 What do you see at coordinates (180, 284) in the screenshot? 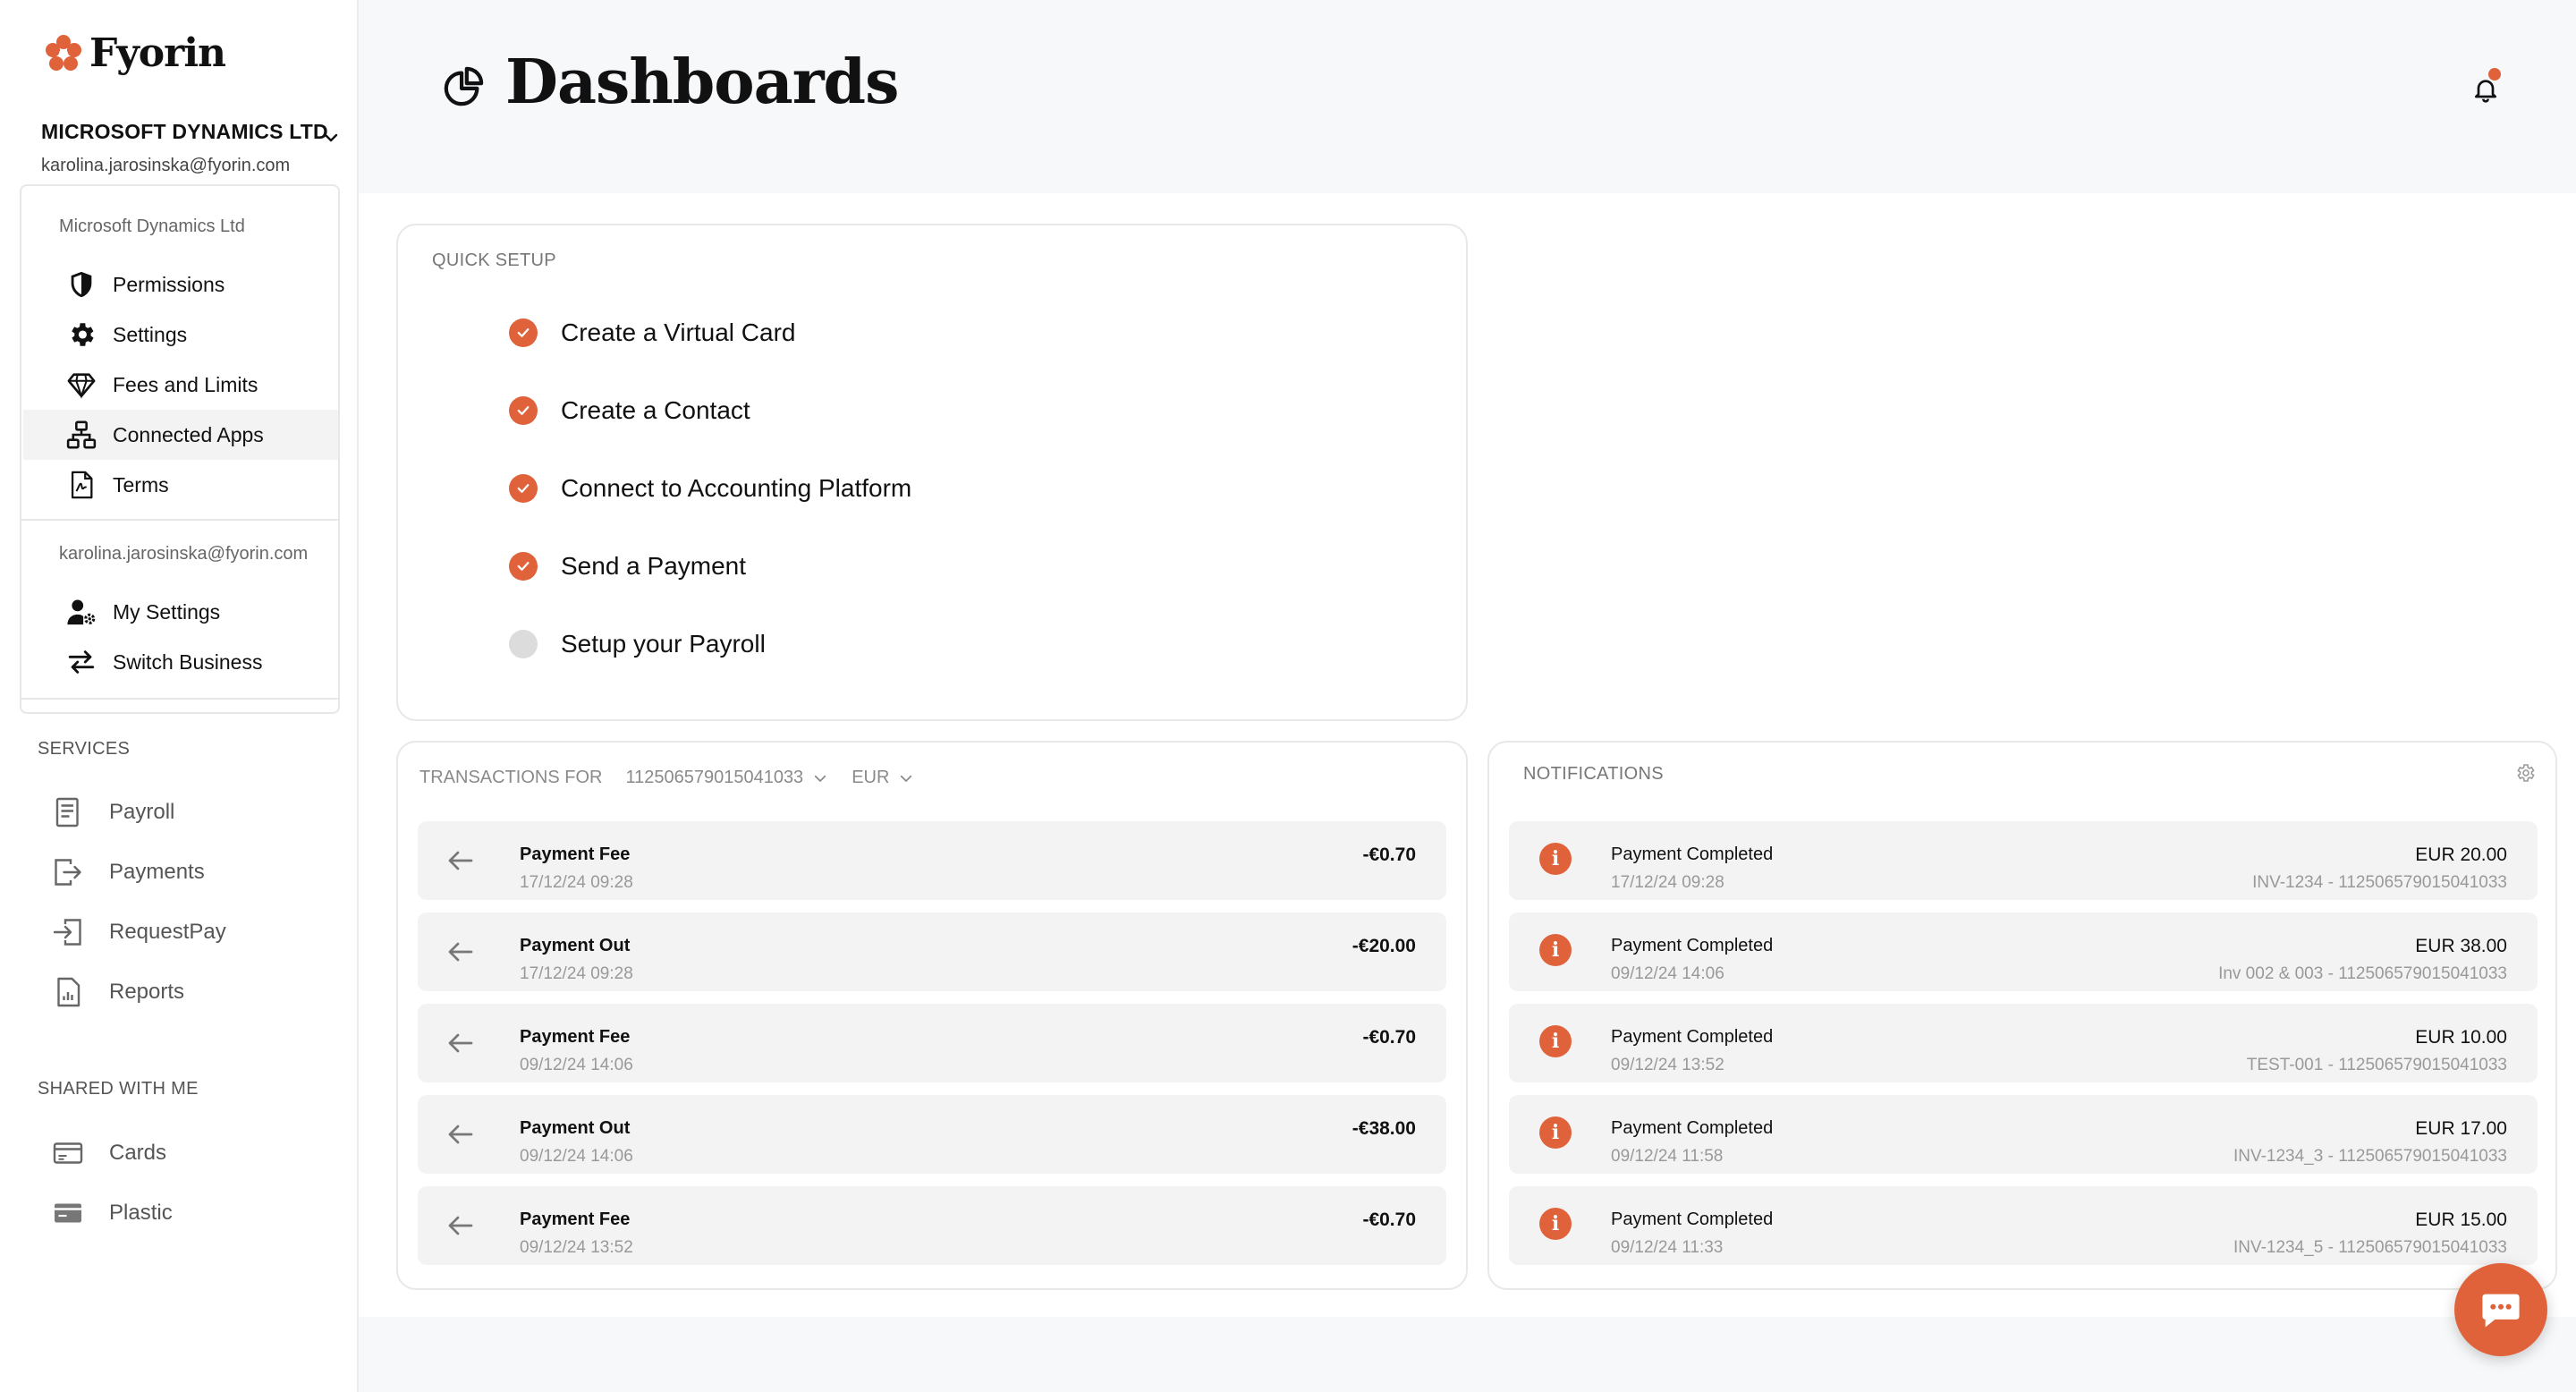
I see `menu-item-permissions: Permissions` at bounding box center [180, 284].